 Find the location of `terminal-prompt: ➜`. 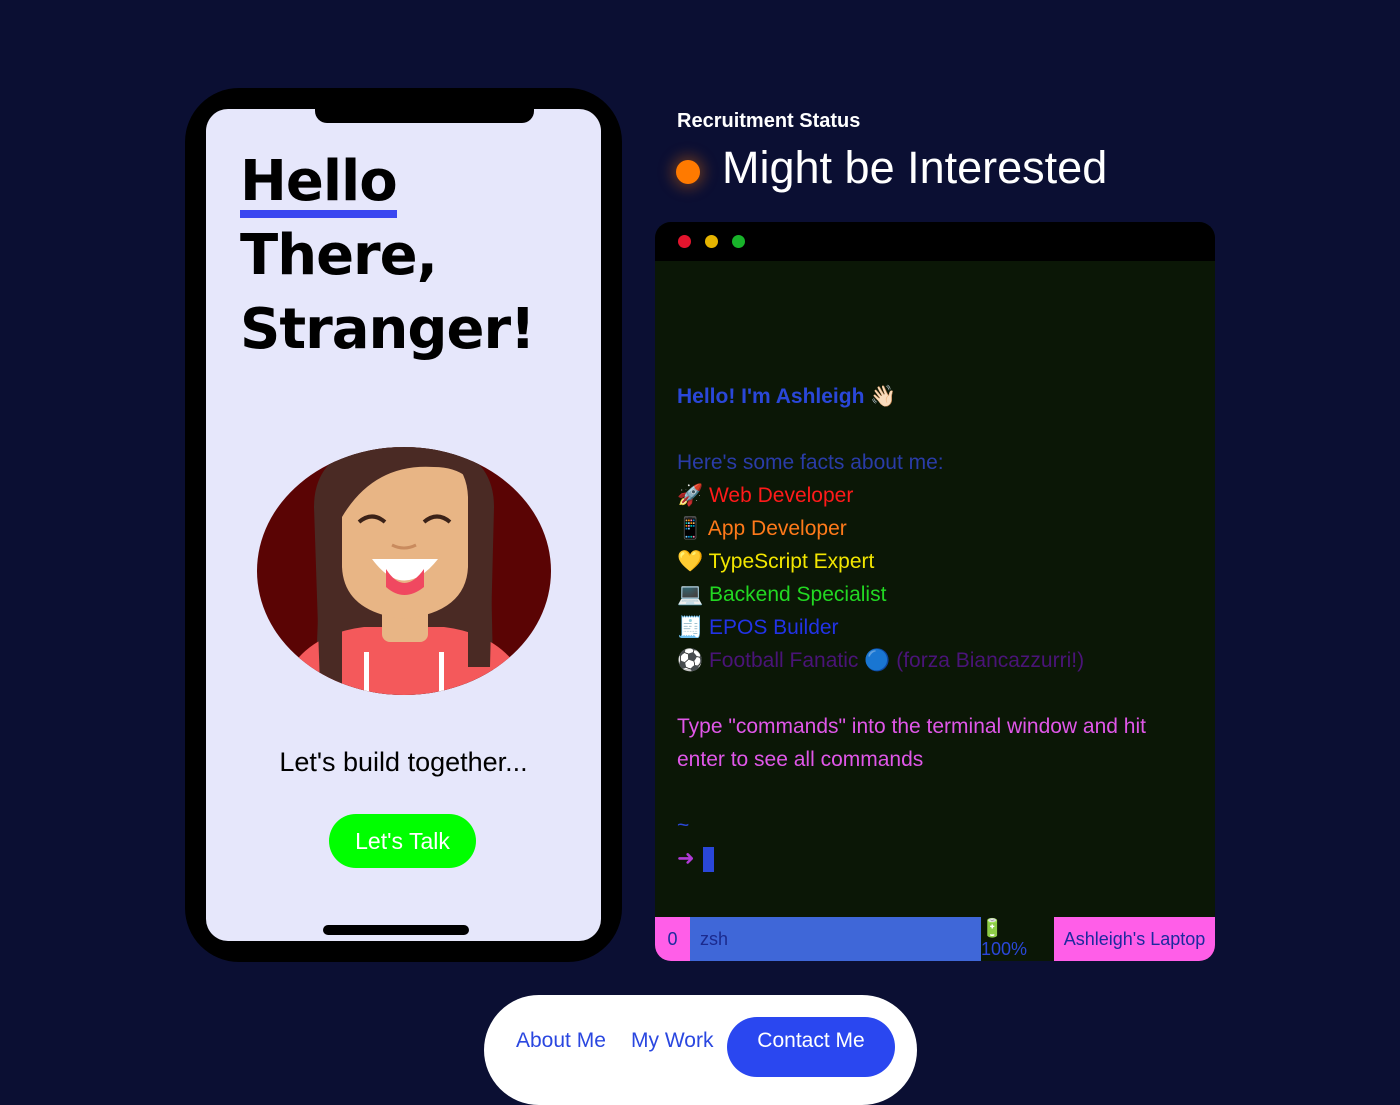

terminal-prompt: ➜ is located at coordinates (937, 858).